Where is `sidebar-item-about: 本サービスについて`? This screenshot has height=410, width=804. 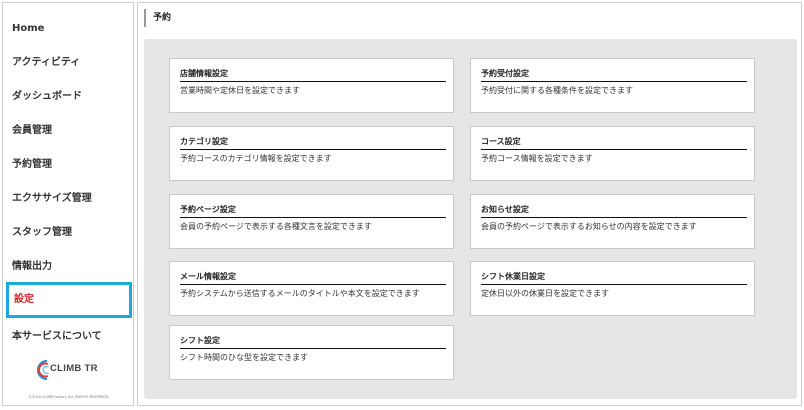 sidebar-item-about: 本サービスについて is located at coordinates (68, 337).